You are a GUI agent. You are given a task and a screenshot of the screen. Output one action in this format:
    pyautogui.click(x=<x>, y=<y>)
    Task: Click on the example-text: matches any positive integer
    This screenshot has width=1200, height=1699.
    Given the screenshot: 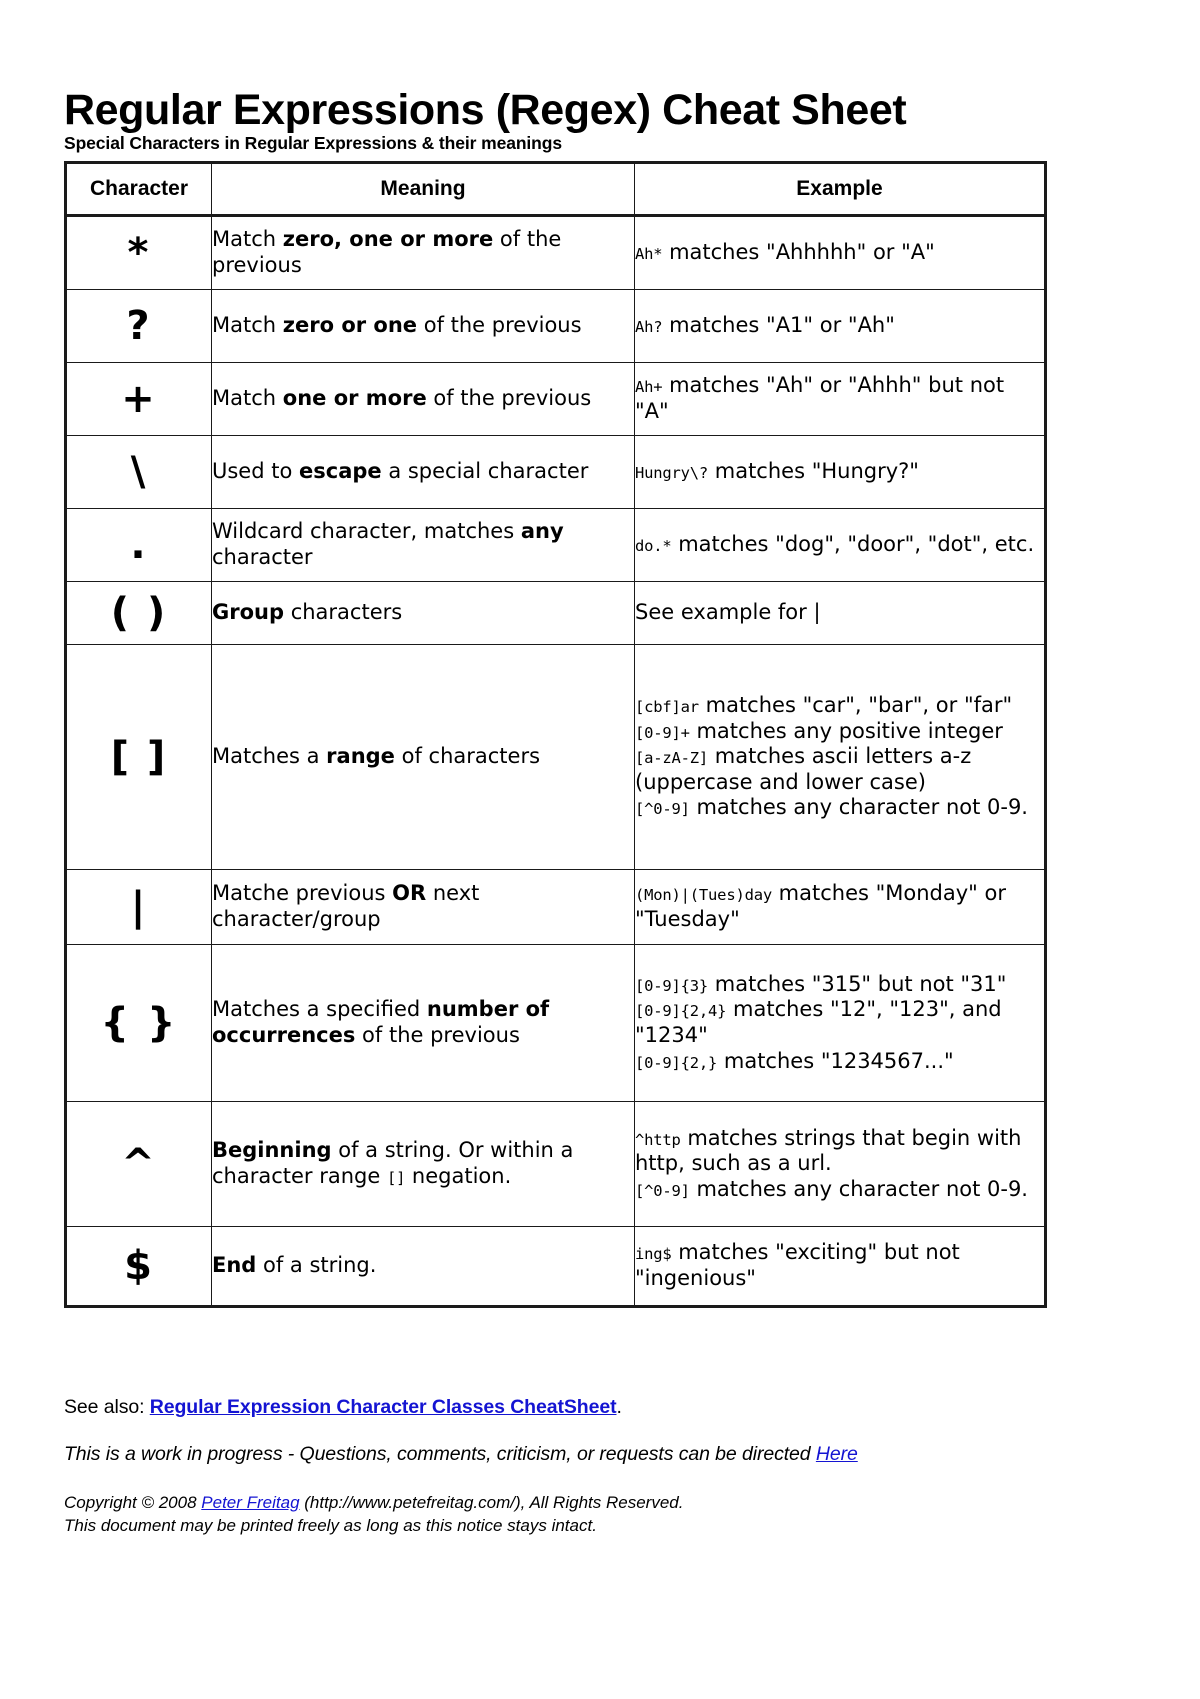 What is the action you would take?
    pyautogui.click(x=846, y=730)
    